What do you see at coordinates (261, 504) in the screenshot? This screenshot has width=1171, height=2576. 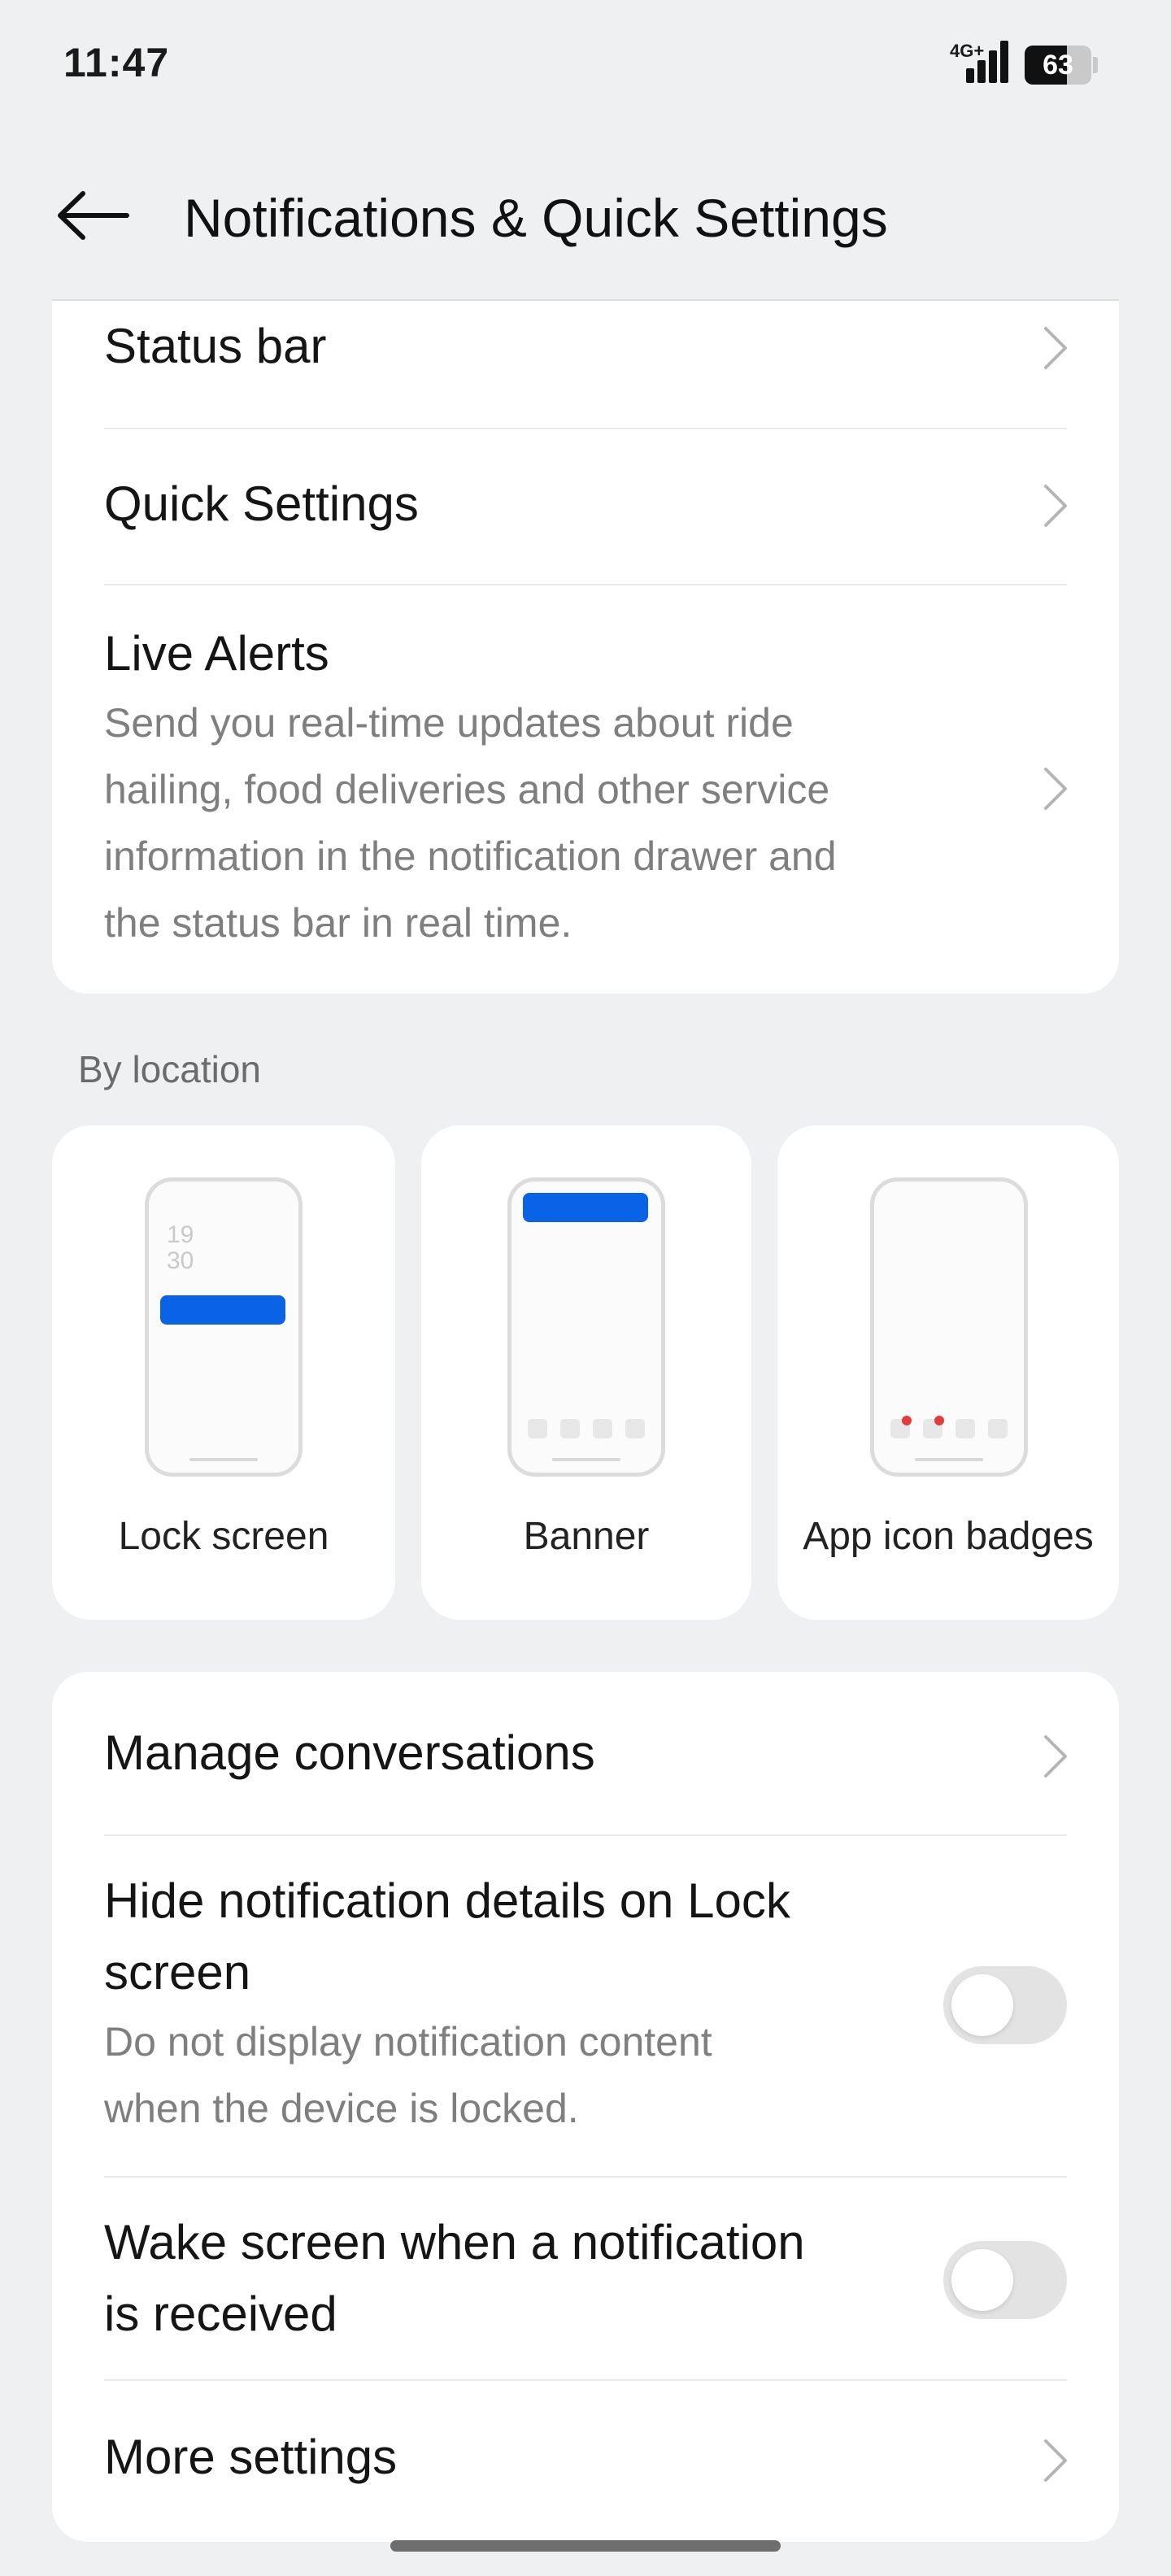 I see `setting-title: Quick Settings` at bounding box center [261, 504].